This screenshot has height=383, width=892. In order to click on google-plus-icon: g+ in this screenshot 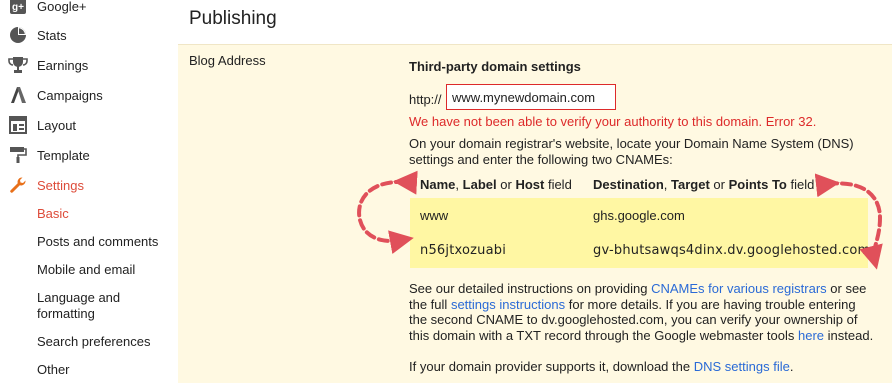, I will do `click(18, 8)`.